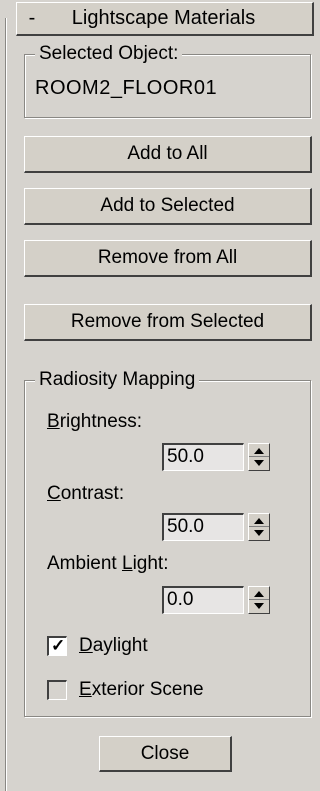  Describe the element at coordinates (95, 421) in the screenshot. I see `brightness-label: Brightness:` at that location.